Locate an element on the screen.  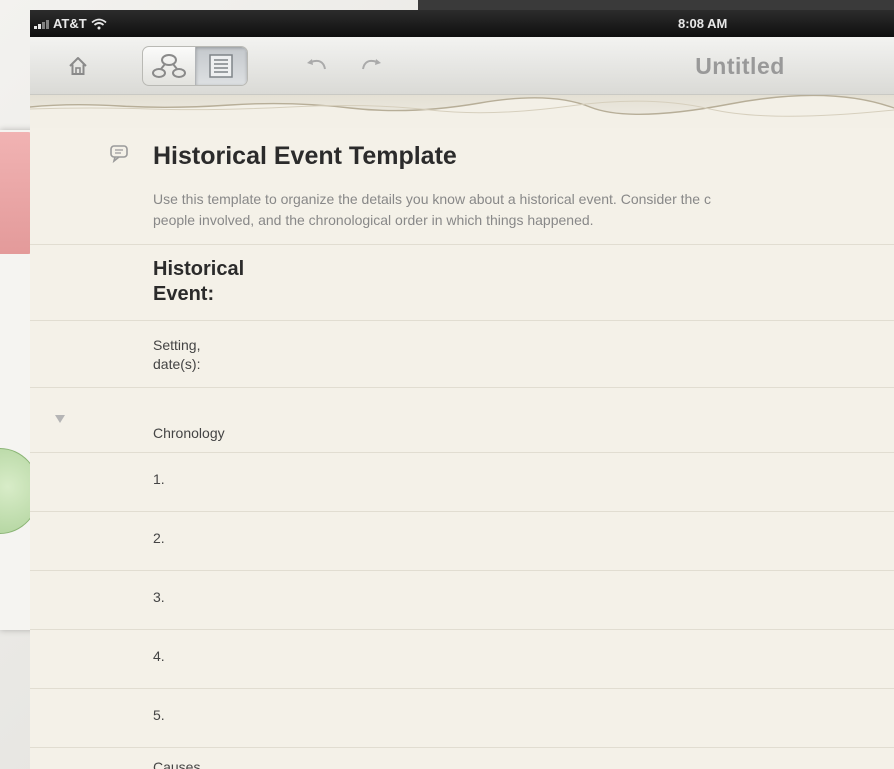
chronology-label: Chronology is located at coordinates (189, 433).